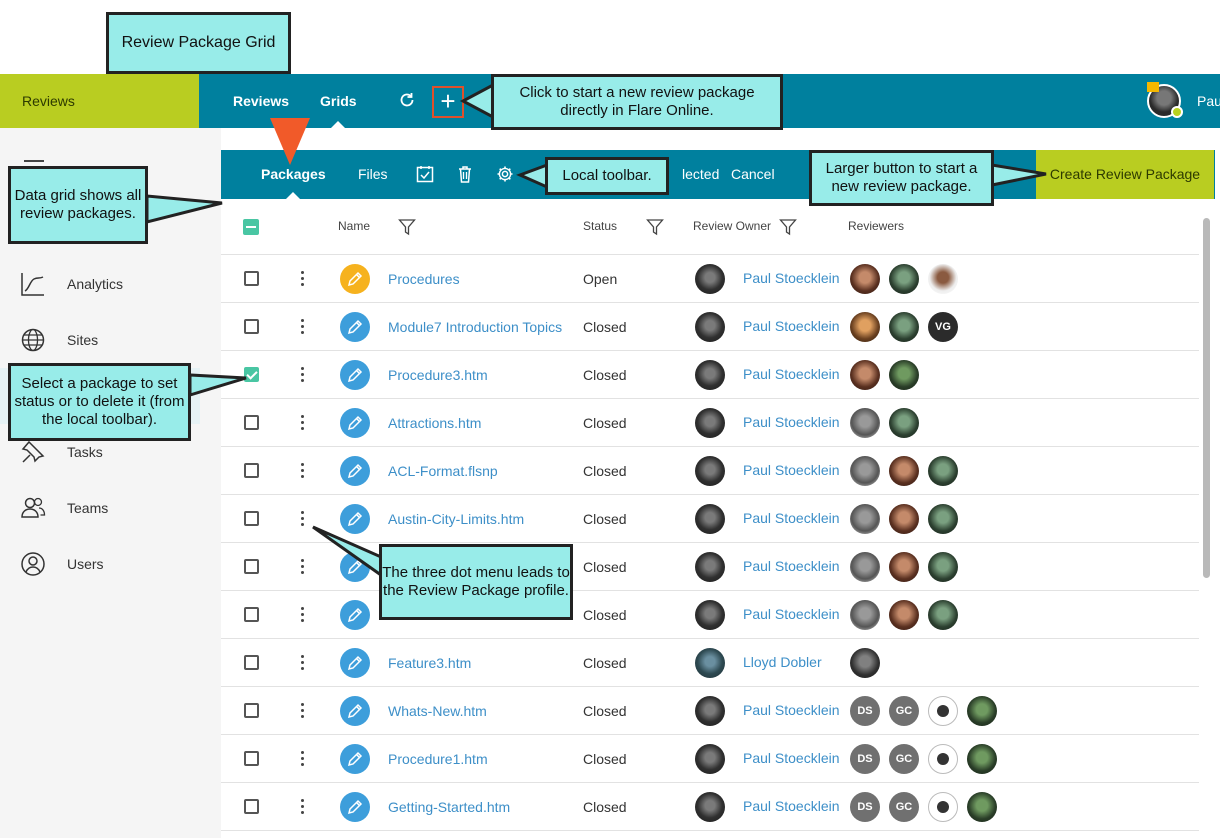 The height and width of the screenshot is (838, 1220). I want to click on table-row: Closed Paul Stoecklein, so click(710, 567).